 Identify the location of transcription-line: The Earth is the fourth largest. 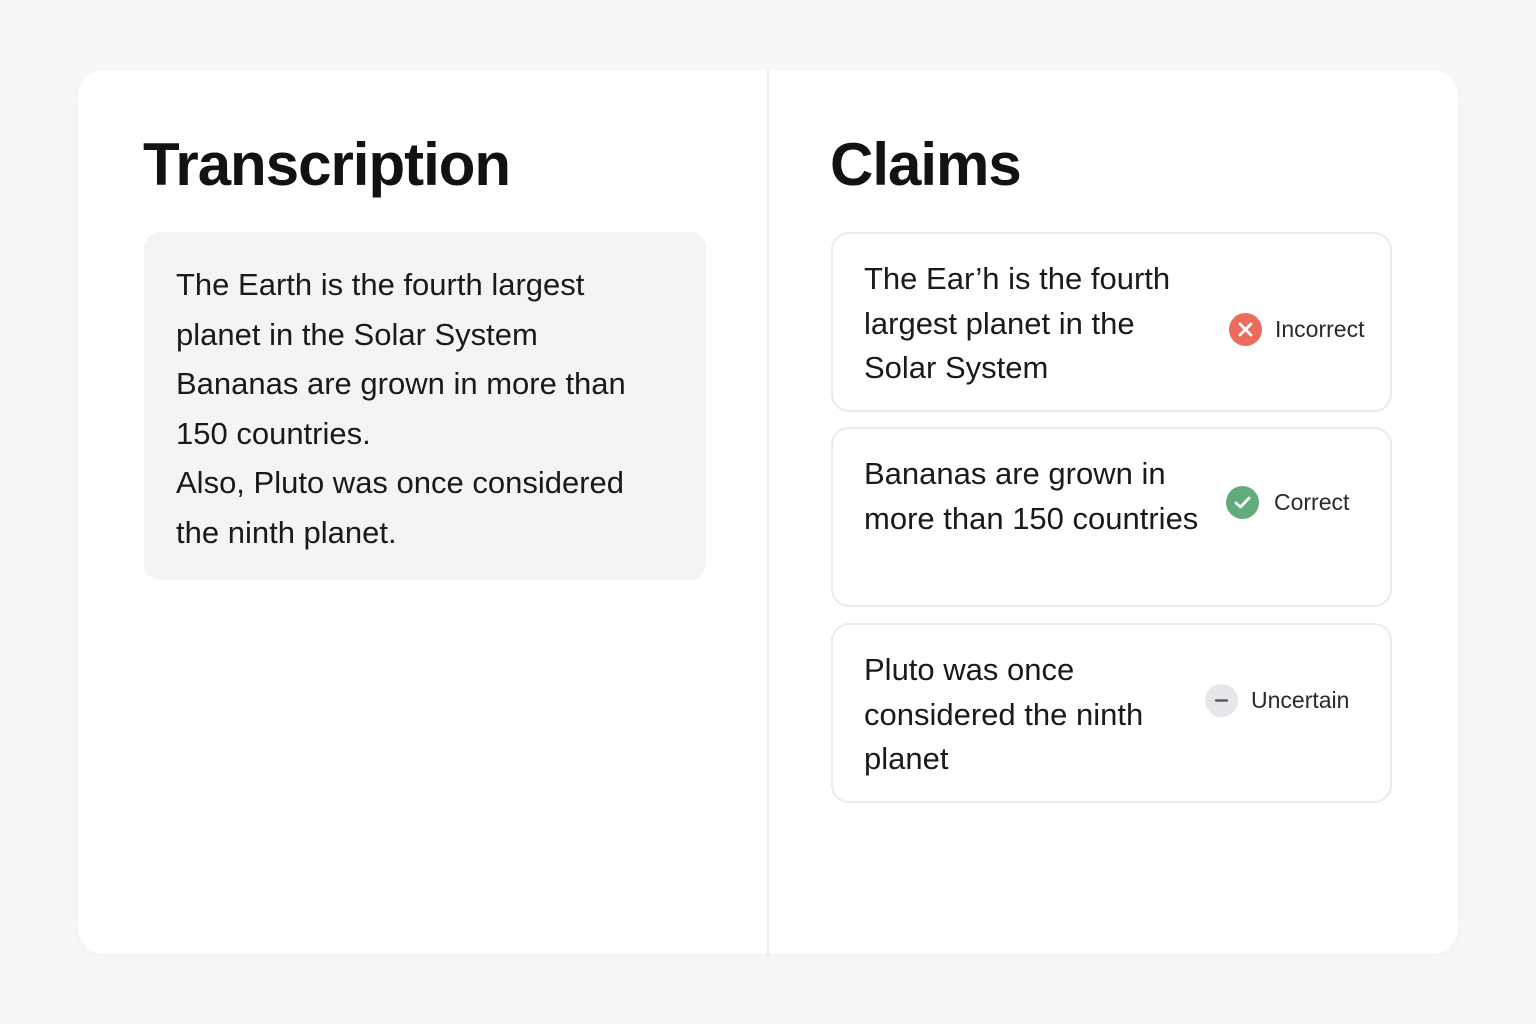
(380, 284).